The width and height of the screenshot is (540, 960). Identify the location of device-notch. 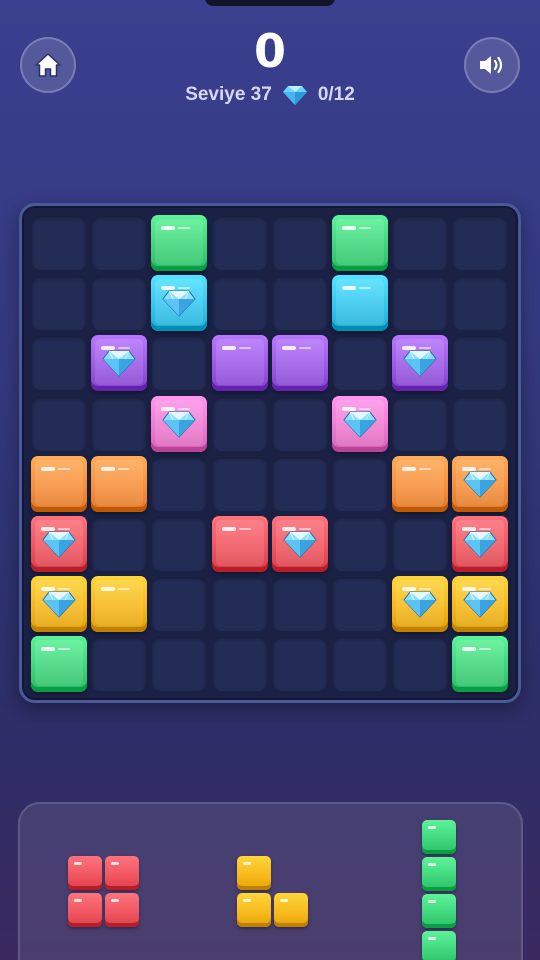
(270, 3).